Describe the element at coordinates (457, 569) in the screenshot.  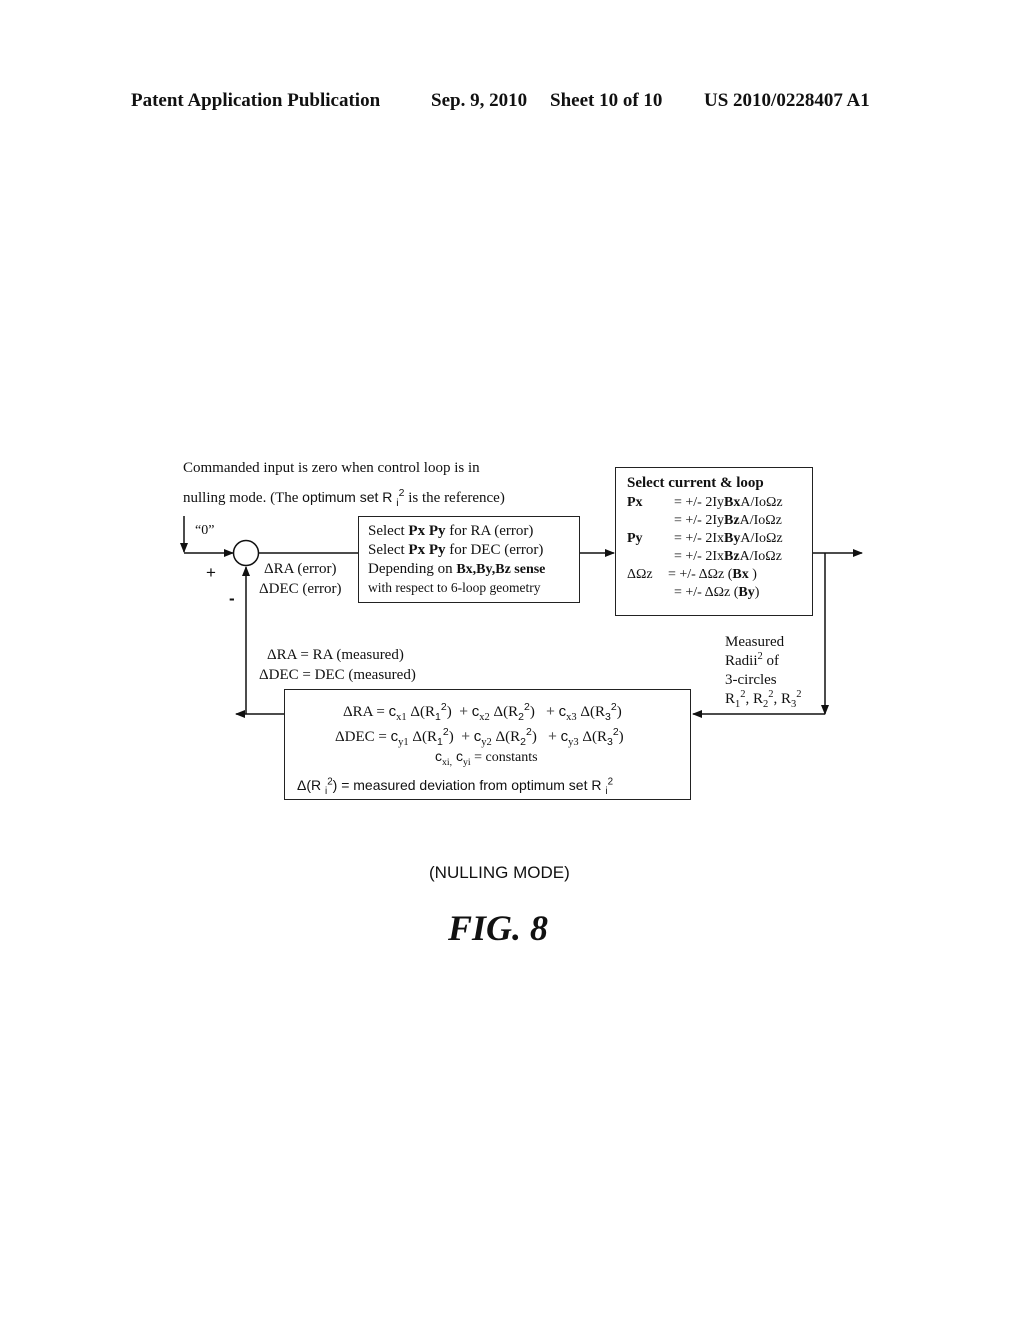
I see `select-line-3: Depending on Bx,By,Bz sense` at that location.